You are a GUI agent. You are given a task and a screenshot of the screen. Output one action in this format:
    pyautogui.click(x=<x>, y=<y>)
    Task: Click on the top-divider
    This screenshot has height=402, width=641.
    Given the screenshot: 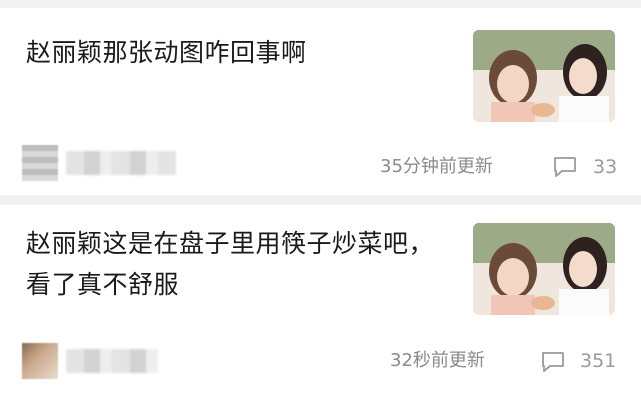 What is the action you would take?
    pyautogui.click(x=320, y=4)
    